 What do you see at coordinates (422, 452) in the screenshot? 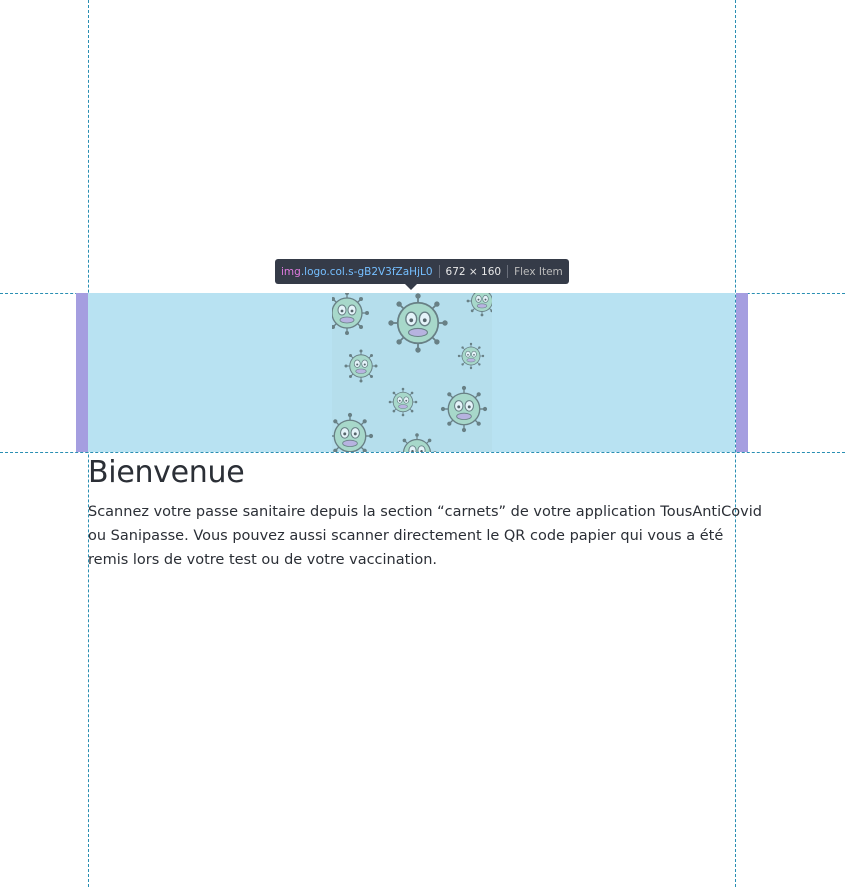
I see `guide-line-bottom` at bounding box center [422, 452].